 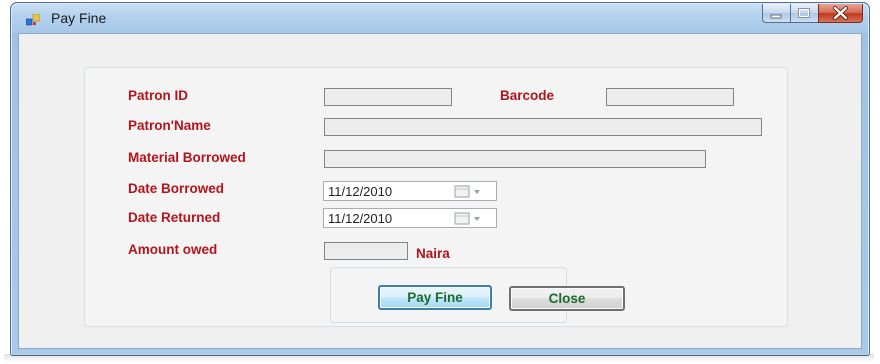 What do you see at coordinates (670, 97) in the screenshot?
I see `barcode-input` at bounding box center [670, 97].